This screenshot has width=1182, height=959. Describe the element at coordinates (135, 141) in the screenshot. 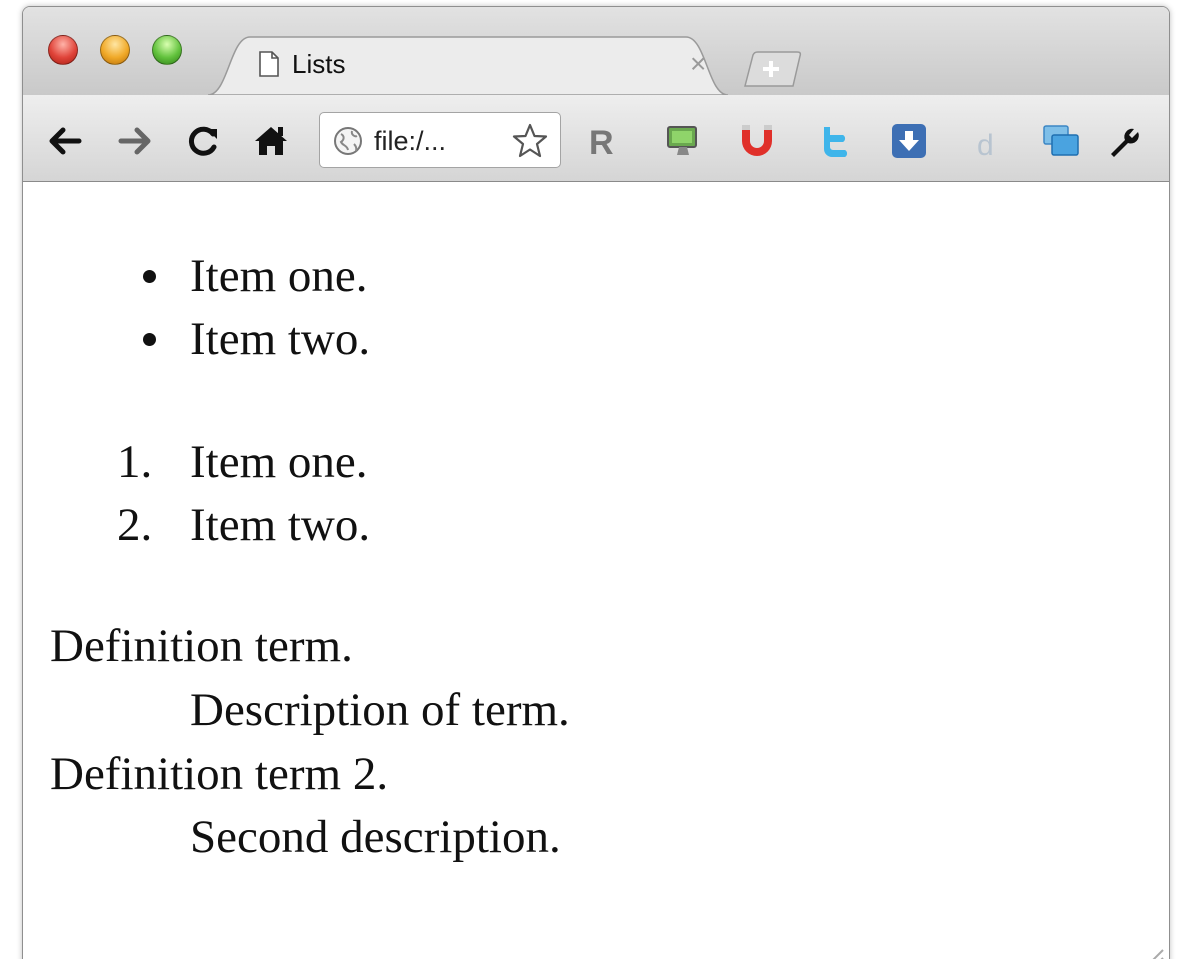

I see `forward-arrow-icon` at that location.